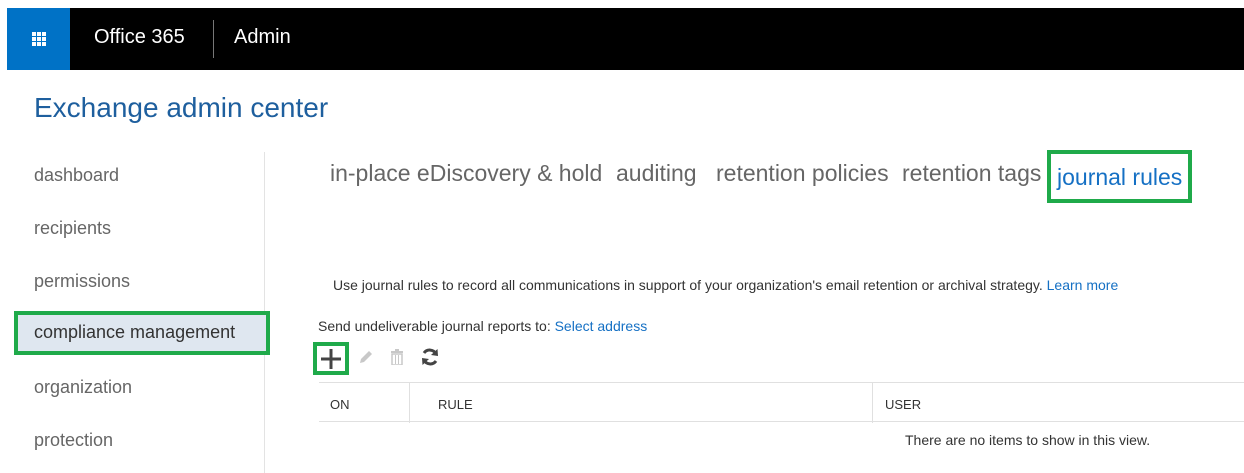 The image size is (1244, 473). I want to click on nav-item-permissions: permissions, so click(82, 281).